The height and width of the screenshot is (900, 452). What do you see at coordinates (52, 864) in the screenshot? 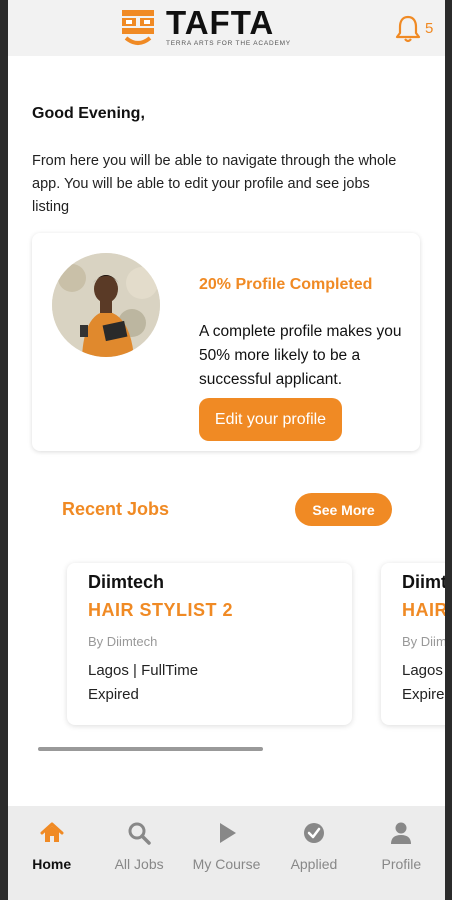
I see `nav-label-home: Home` at bounding box center [52, 864].